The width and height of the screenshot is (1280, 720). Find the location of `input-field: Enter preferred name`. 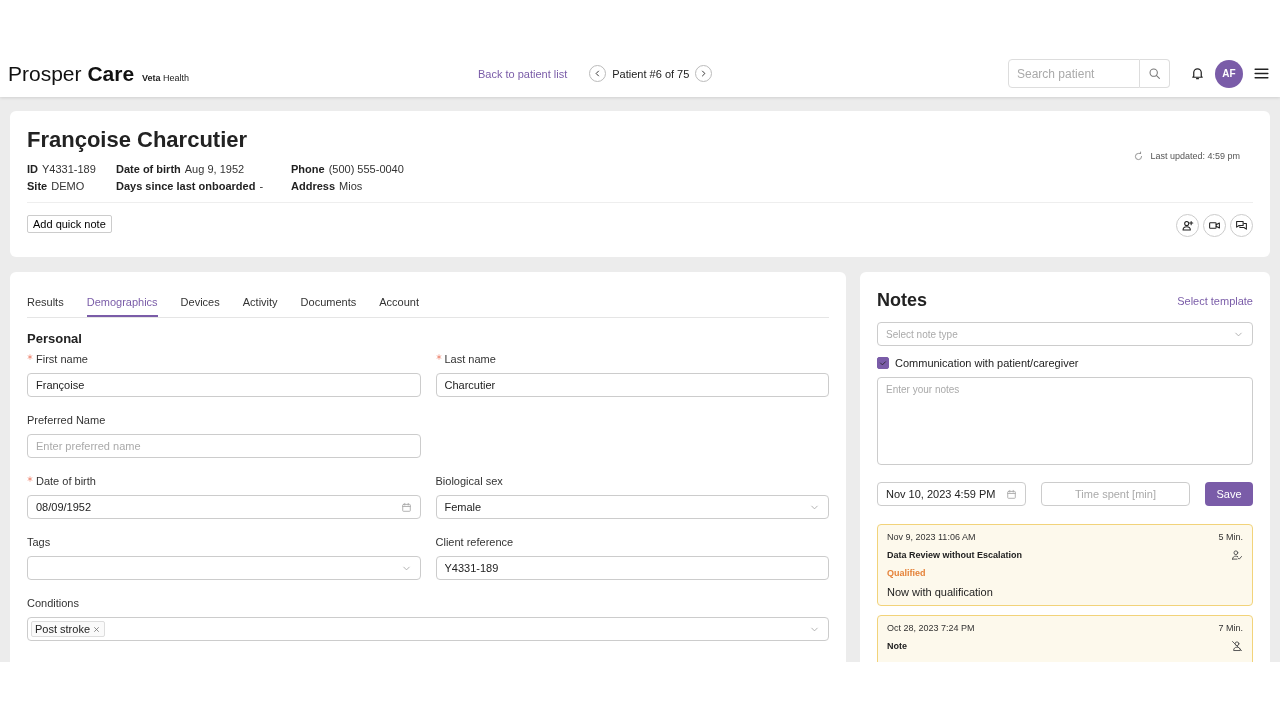

input-field: Enter preferred name is located at coordinates (224, 446).